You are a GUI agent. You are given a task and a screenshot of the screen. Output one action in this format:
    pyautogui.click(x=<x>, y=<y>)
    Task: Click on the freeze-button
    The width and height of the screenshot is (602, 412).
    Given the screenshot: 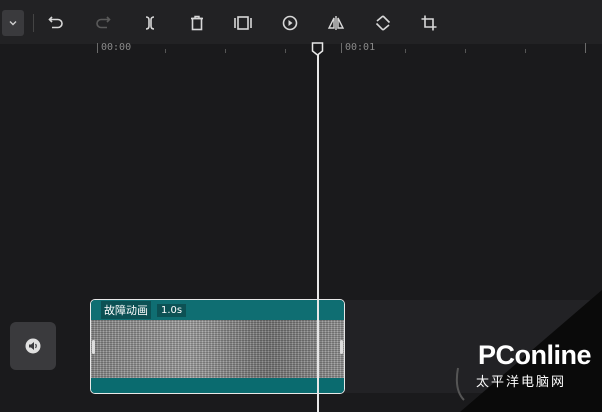 What is the action you would take?
    pyautogui.click(x=243, y=23)
    